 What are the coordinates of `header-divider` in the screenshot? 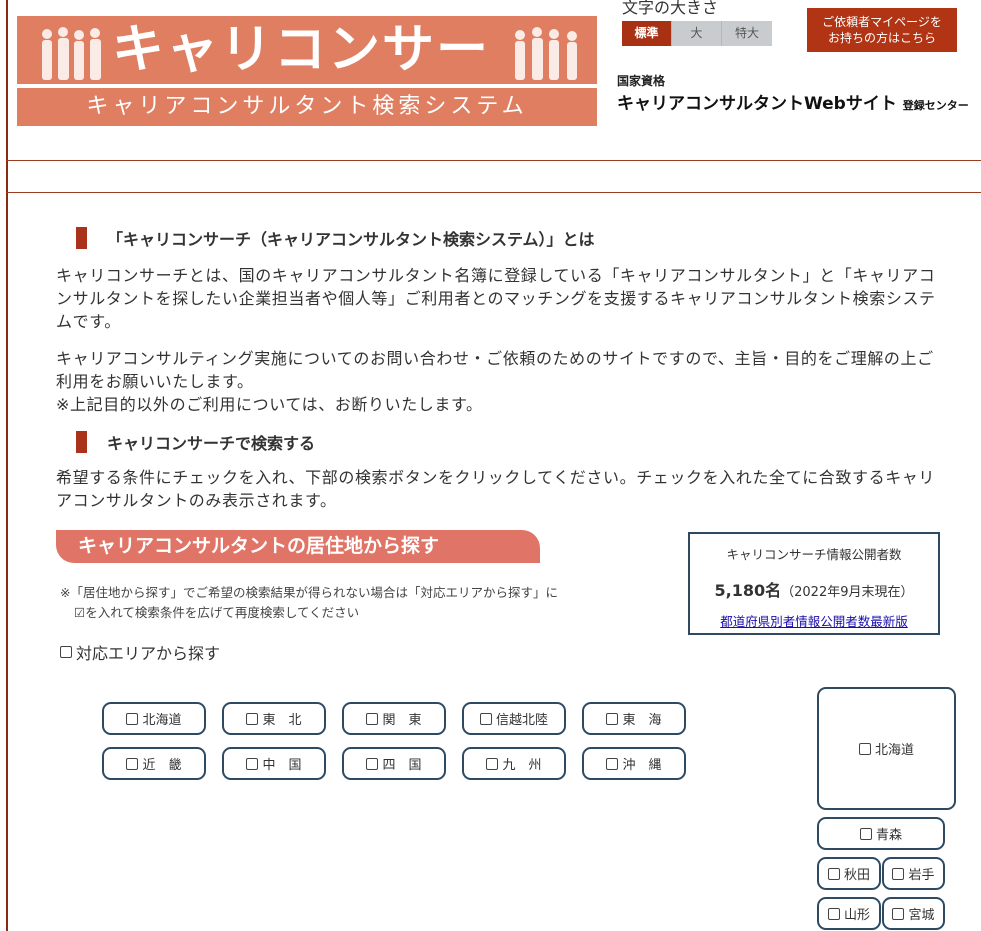 It's located at (493, 160).